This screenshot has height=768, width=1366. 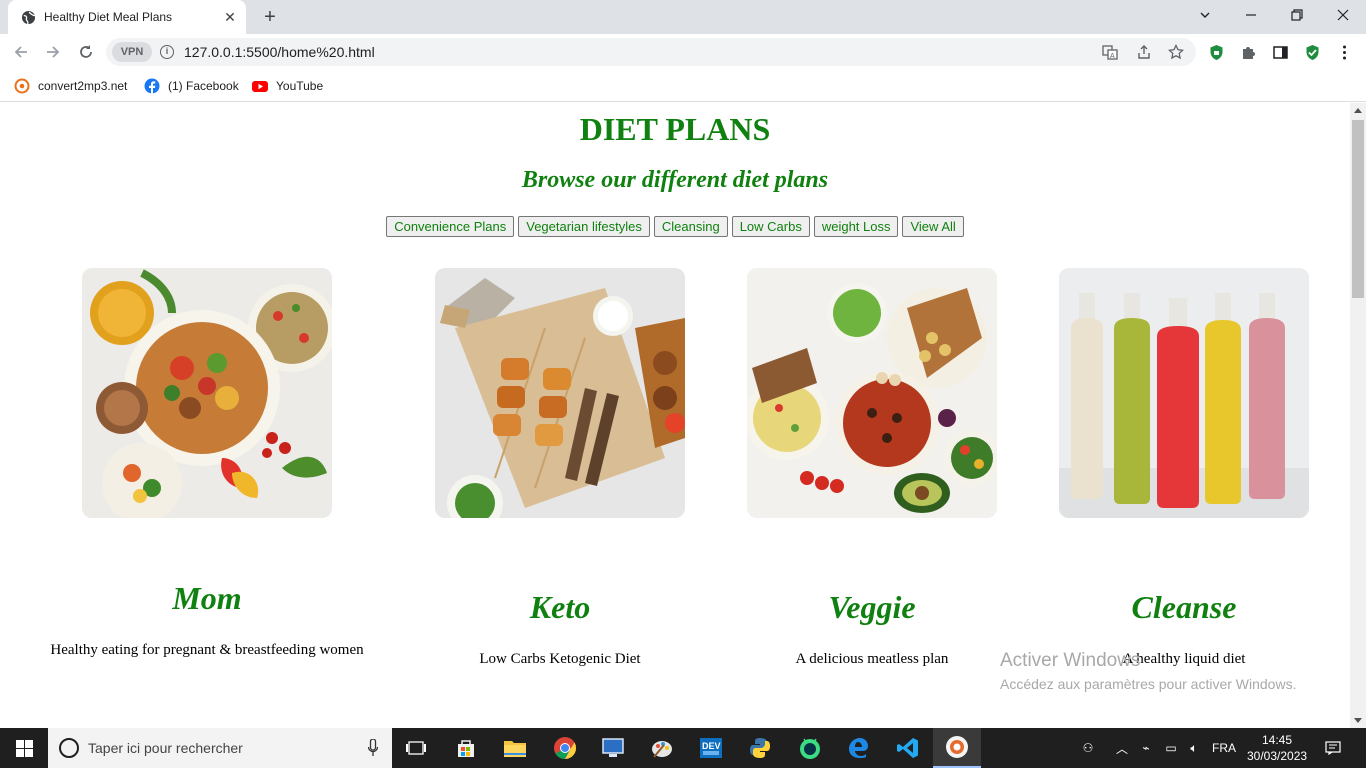 What do you see at coordinates (856, 226) in the screenshot?
I see `filter-weight-loss-button: weight Loss` at bounding box center [856, 226].